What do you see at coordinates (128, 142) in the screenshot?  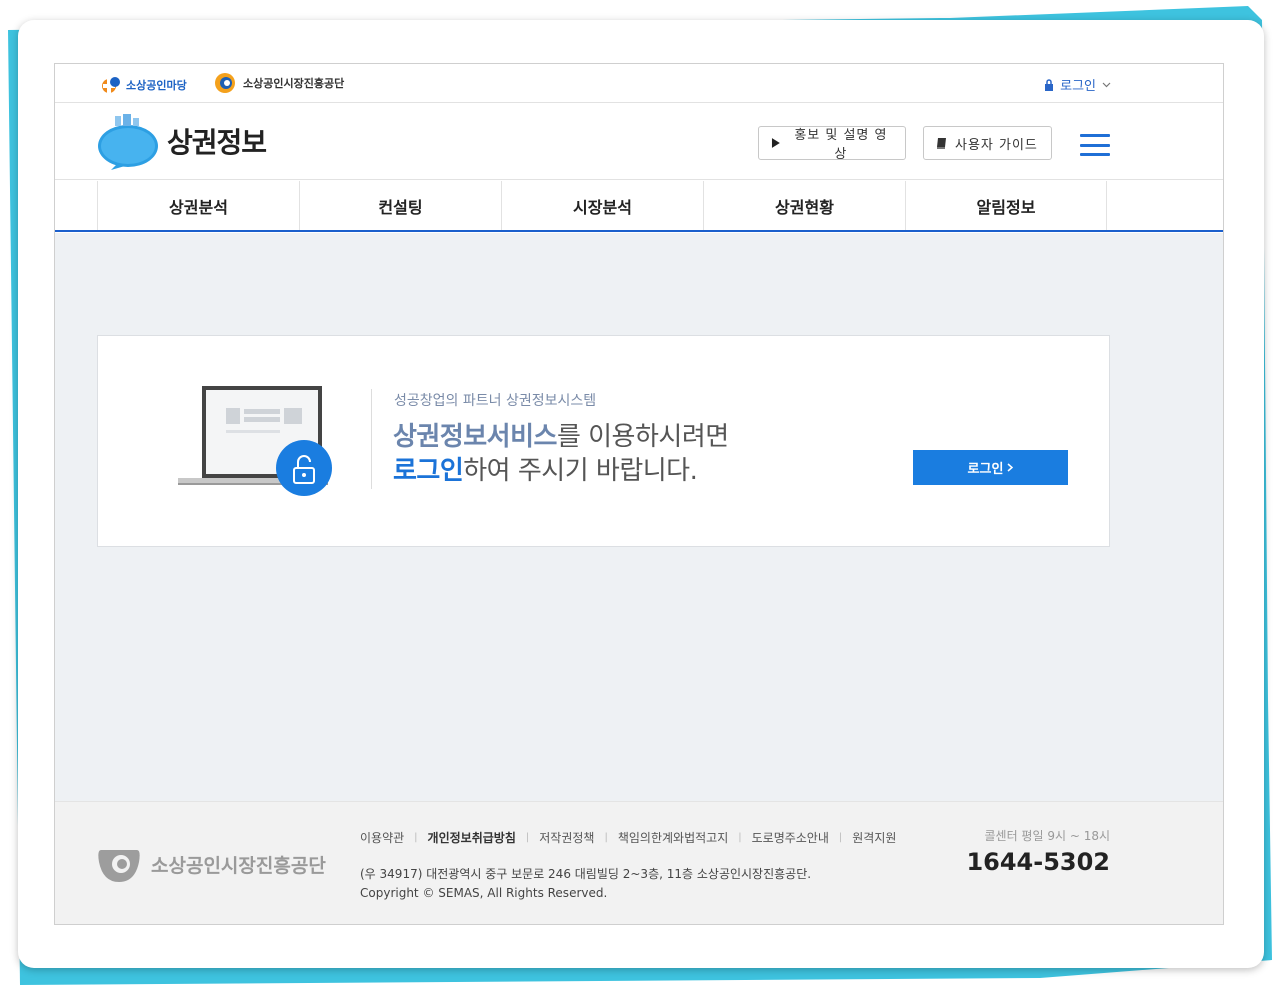 I see `sangkwon-badge-icon` at bounding box center [128, 142].